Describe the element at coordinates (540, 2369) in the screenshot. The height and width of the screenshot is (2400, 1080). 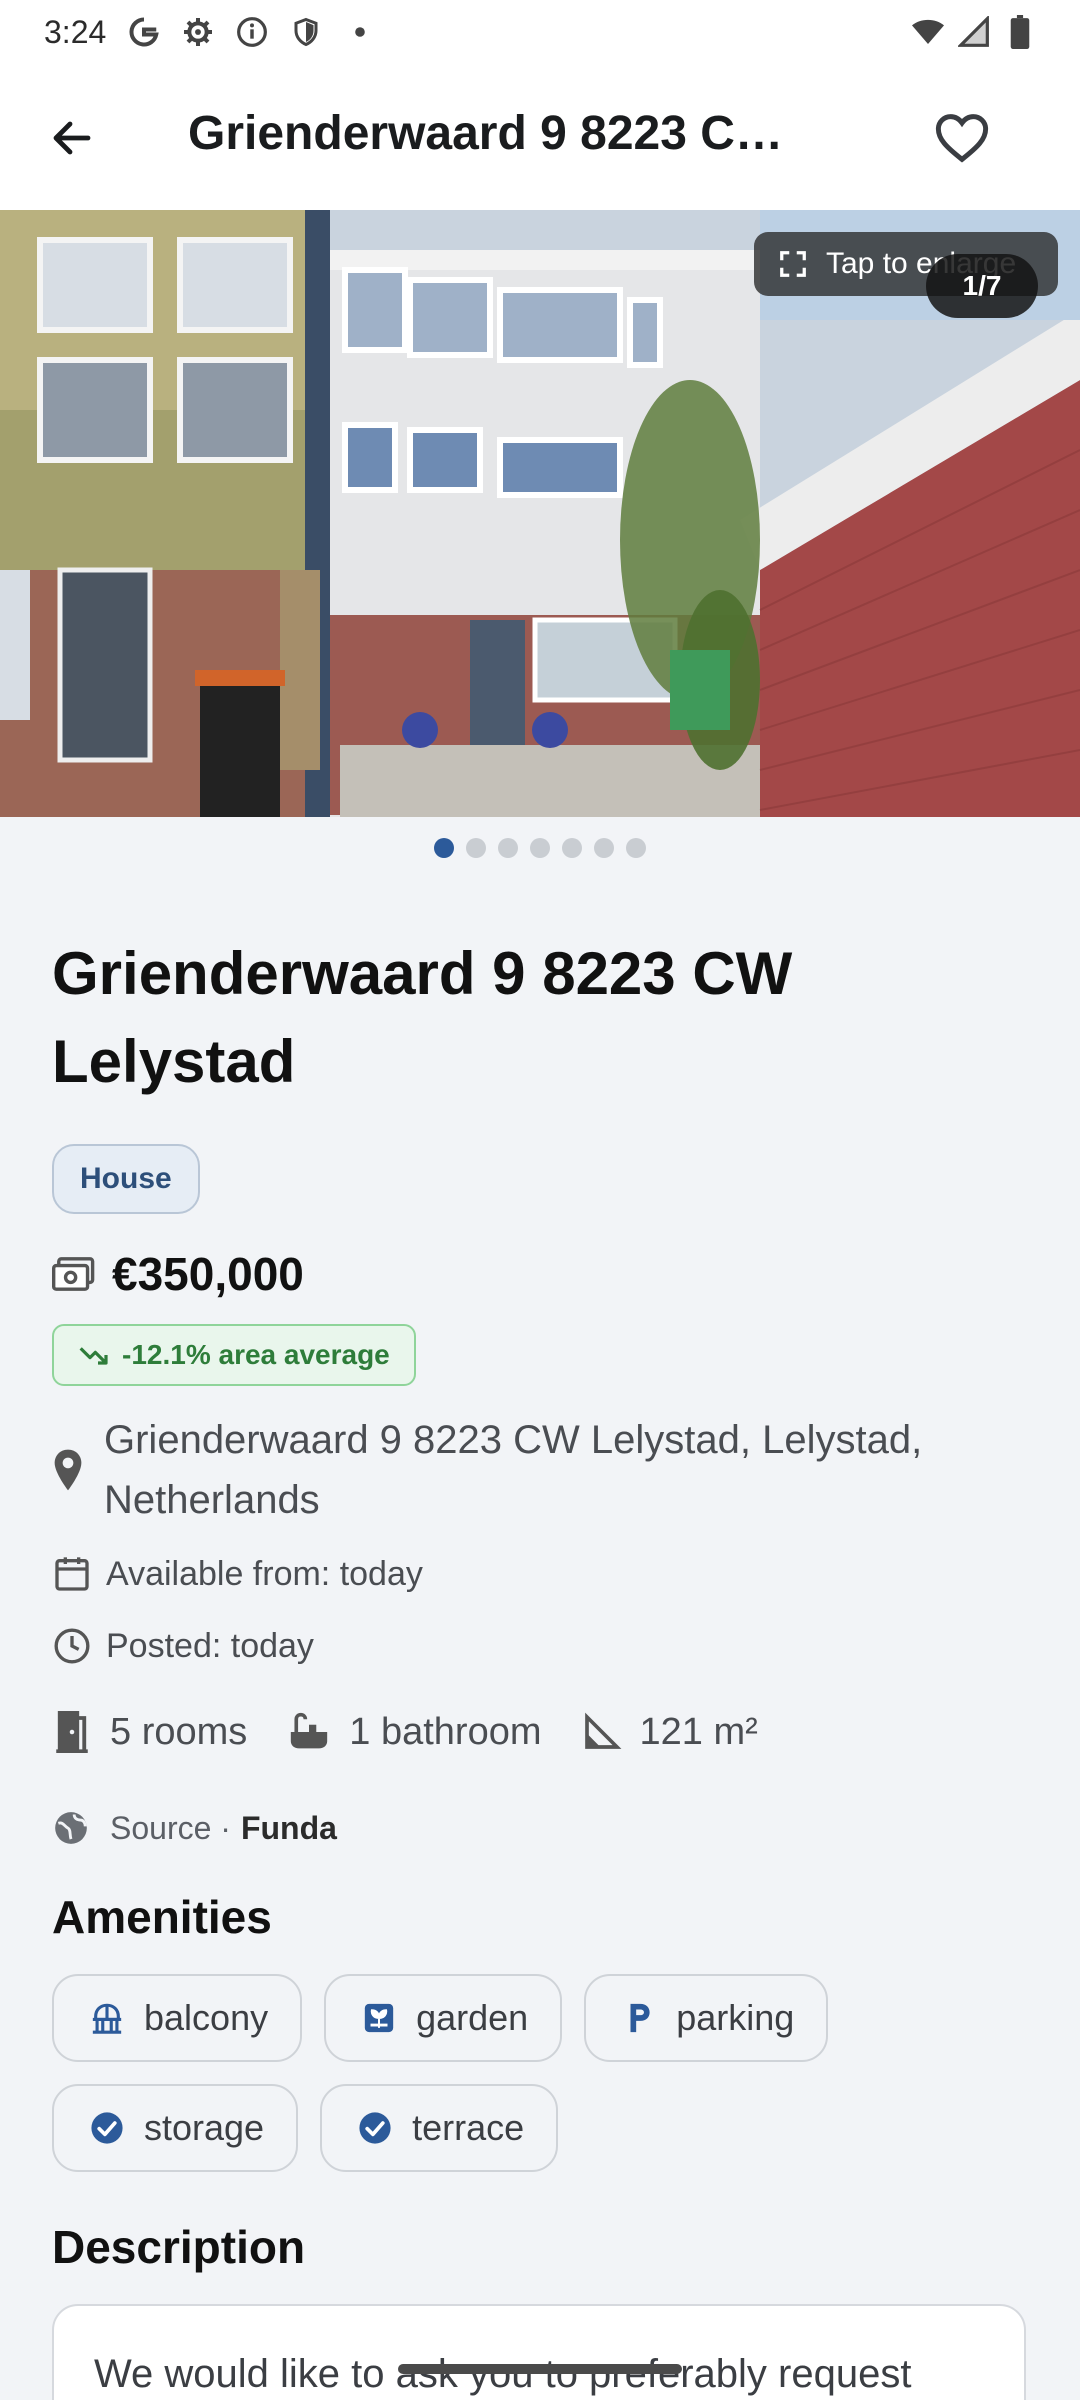
I see `gesture-home-bar` at that location.